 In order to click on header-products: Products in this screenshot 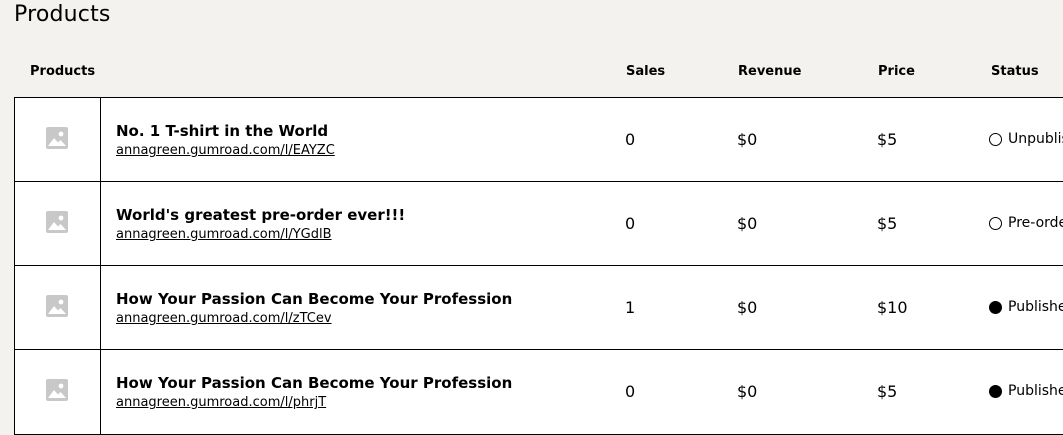, I will do `click(62, 71)`.